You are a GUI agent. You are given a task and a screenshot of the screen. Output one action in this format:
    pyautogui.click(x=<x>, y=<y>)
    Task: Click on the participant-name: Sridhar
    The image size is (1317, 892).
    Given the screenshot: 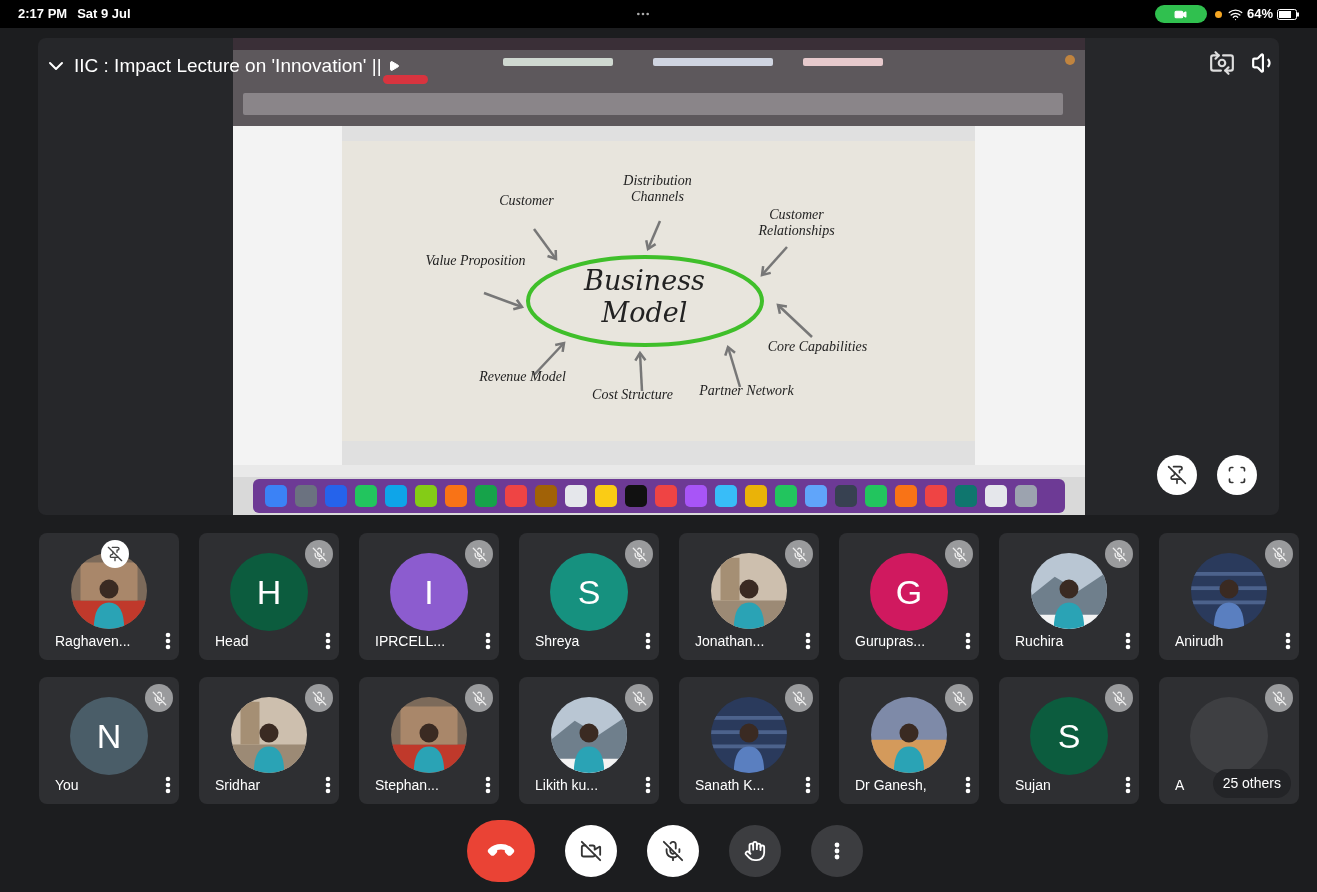 What is the action you would take?
    pyautogui.click(x=238, y=785)
    